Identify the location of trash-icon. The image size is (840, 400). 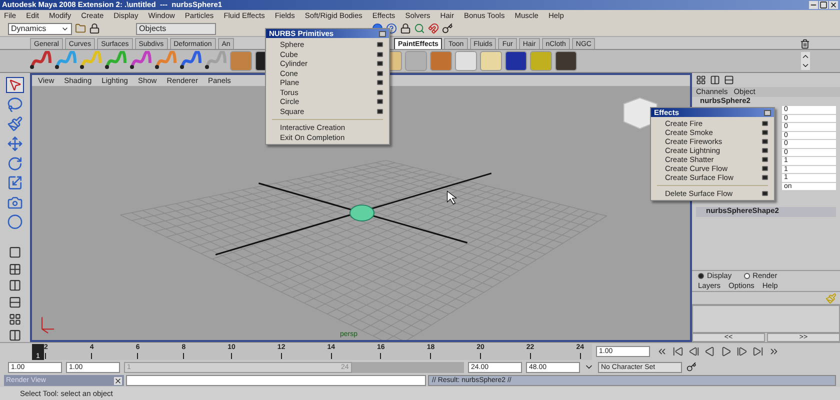
(805, 44).